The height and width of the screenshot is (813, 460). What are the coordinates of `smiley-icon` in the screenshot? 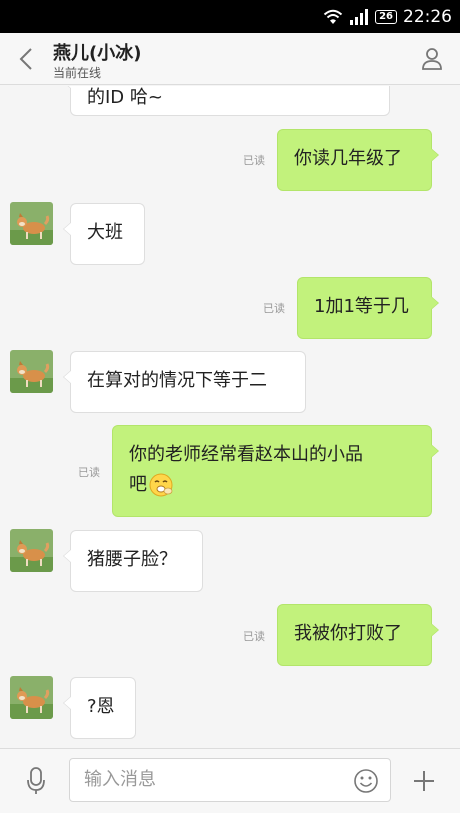 It's located at (366, 781).